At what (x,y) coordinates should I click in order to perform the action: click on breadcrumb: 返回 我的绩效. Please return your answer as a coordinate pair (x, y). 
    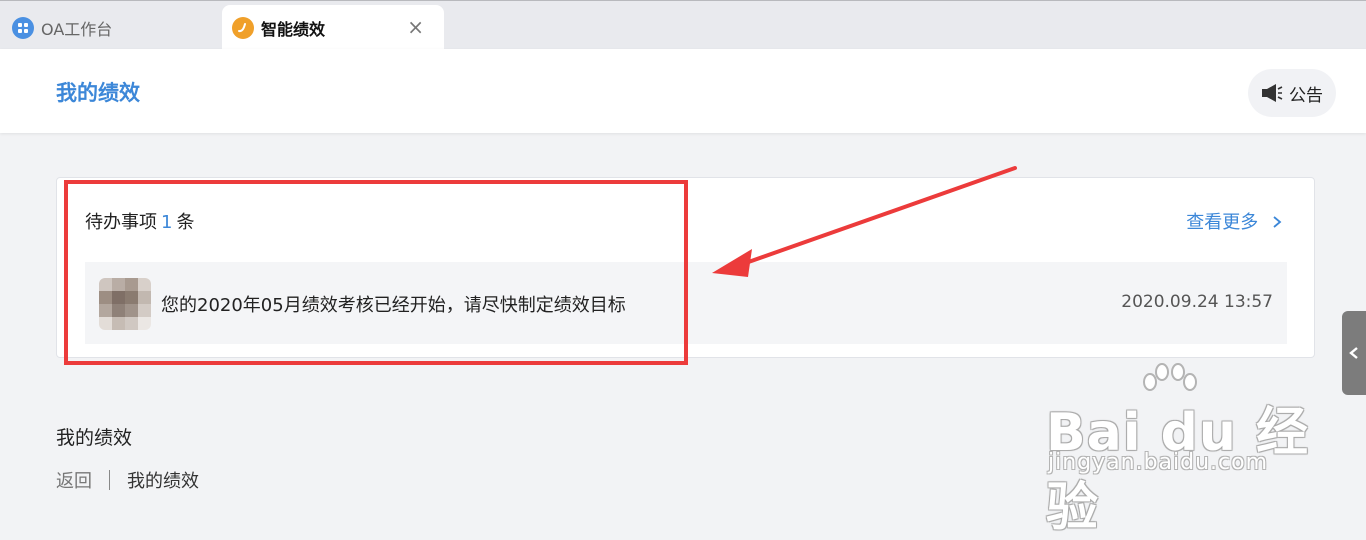
    Looking at the image, I should click on (127, 480).